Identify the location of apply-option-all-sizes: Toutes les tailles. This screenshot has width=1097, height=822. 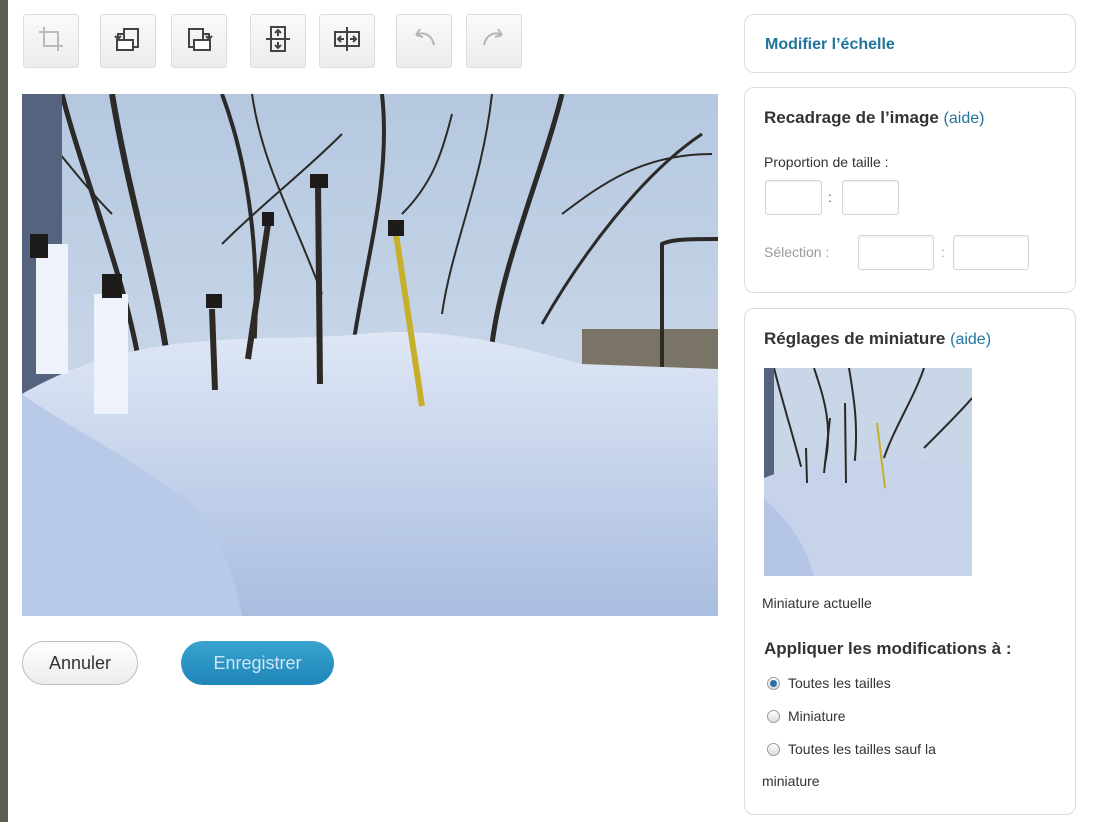
(829, 683).